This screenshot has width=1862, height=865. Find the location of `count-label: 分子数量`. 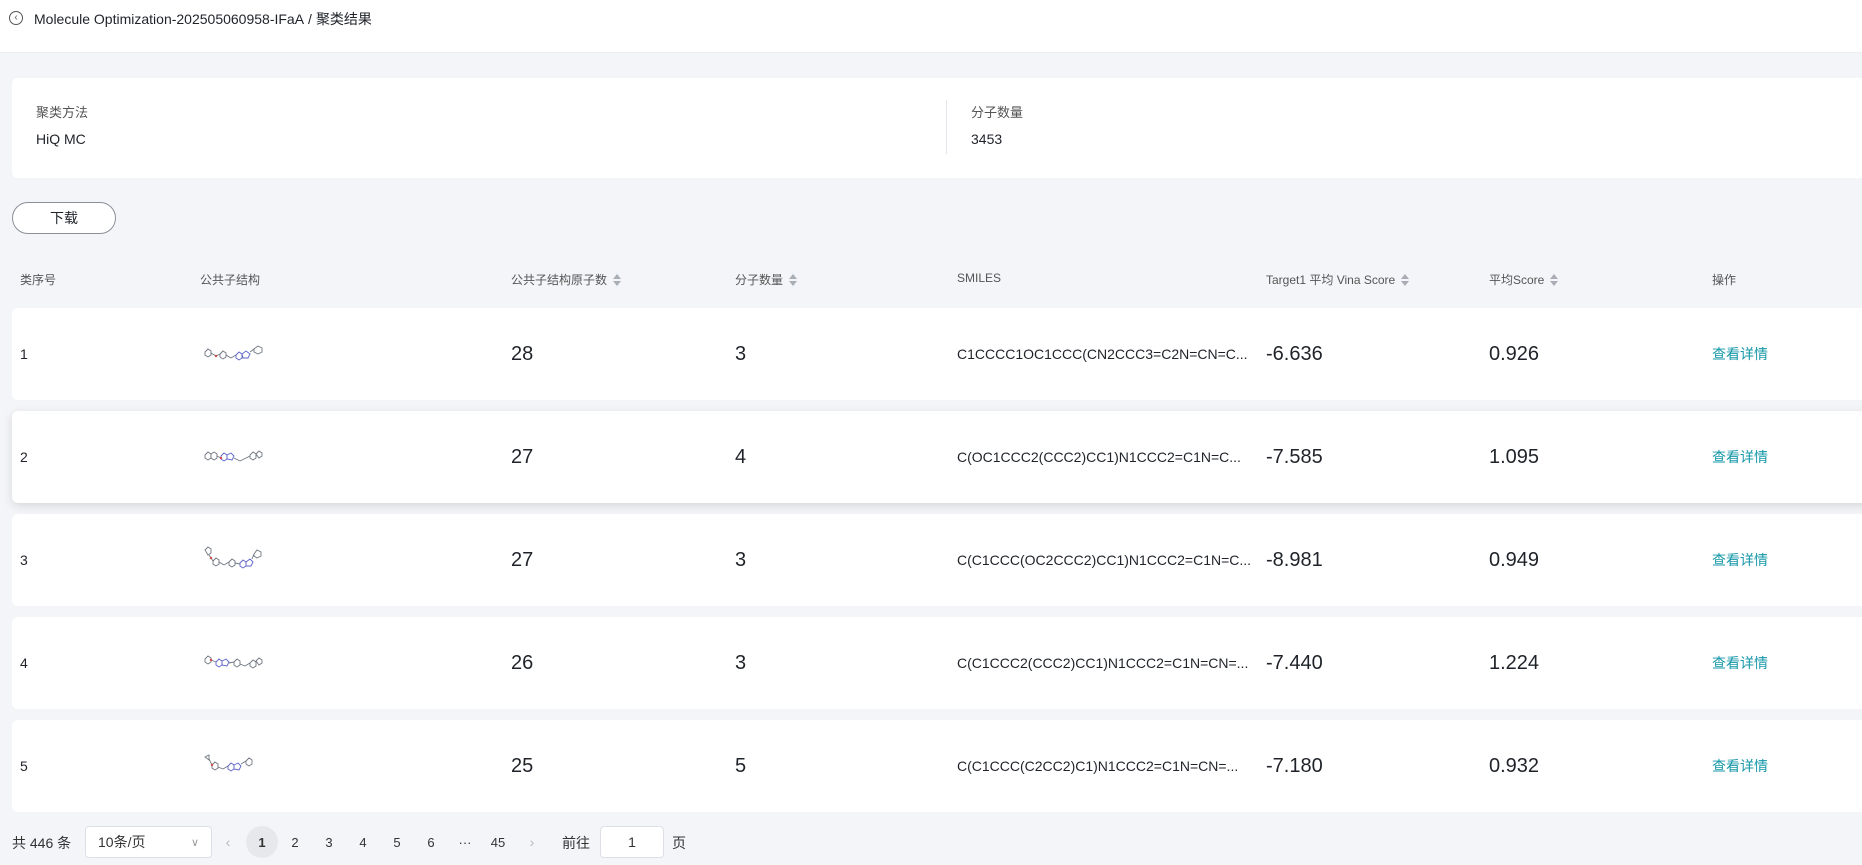

count-label: 分子数量 is located at coordinates (997, 112).